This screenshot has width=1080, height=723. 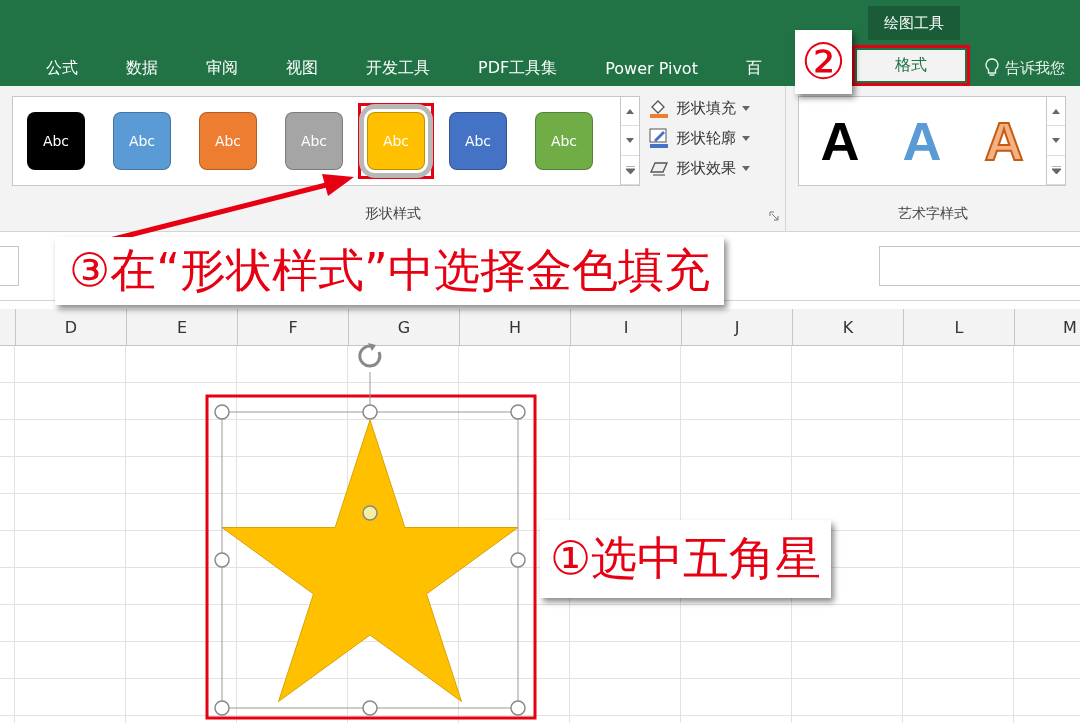 What do you see at coordinates (699, 168) in the screenshot?
I see `ribbon-command: 形状效果` at bounding box center [699, 168].